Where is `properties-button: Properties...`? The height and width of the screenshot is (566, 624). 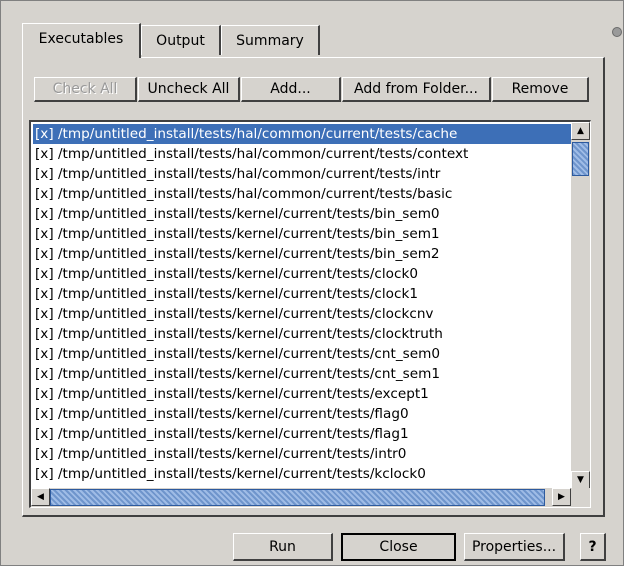 properties-button: Properties... is located at coordinates (514, 547).